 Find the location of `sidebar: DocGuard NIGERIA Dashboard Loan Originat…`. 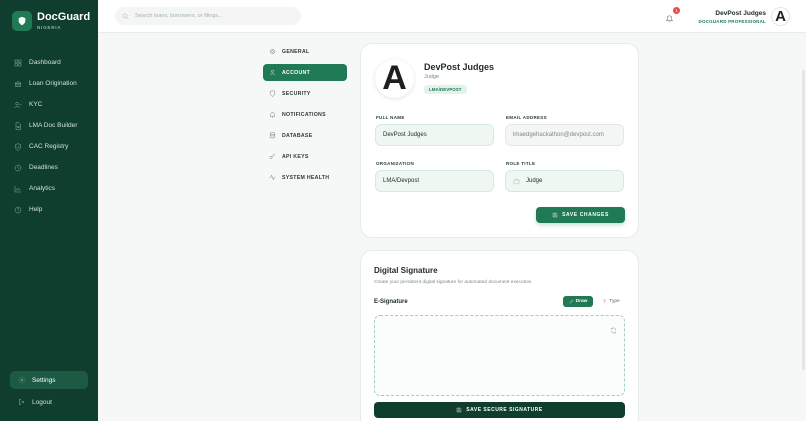

sidebar: DocGuard NIGERIA Dashboard Loan Originat… is located at coordinates (49, 210).